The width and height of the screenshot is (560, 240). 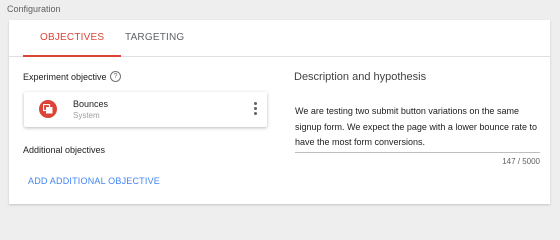 I want to click on more-vert-icon, so click(x=255, y=109).